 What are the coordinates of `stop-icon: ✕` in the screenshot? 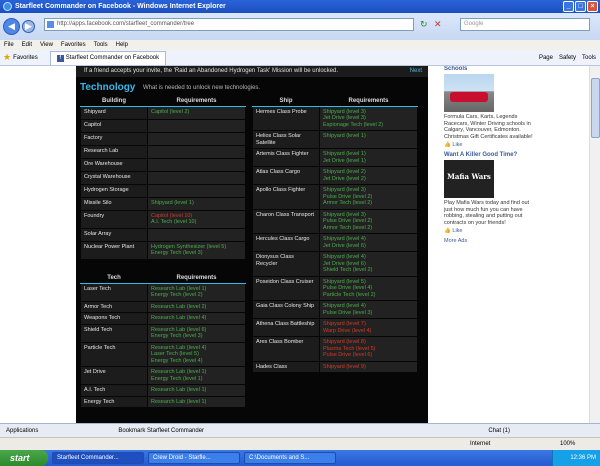 It's located at (439, 24).